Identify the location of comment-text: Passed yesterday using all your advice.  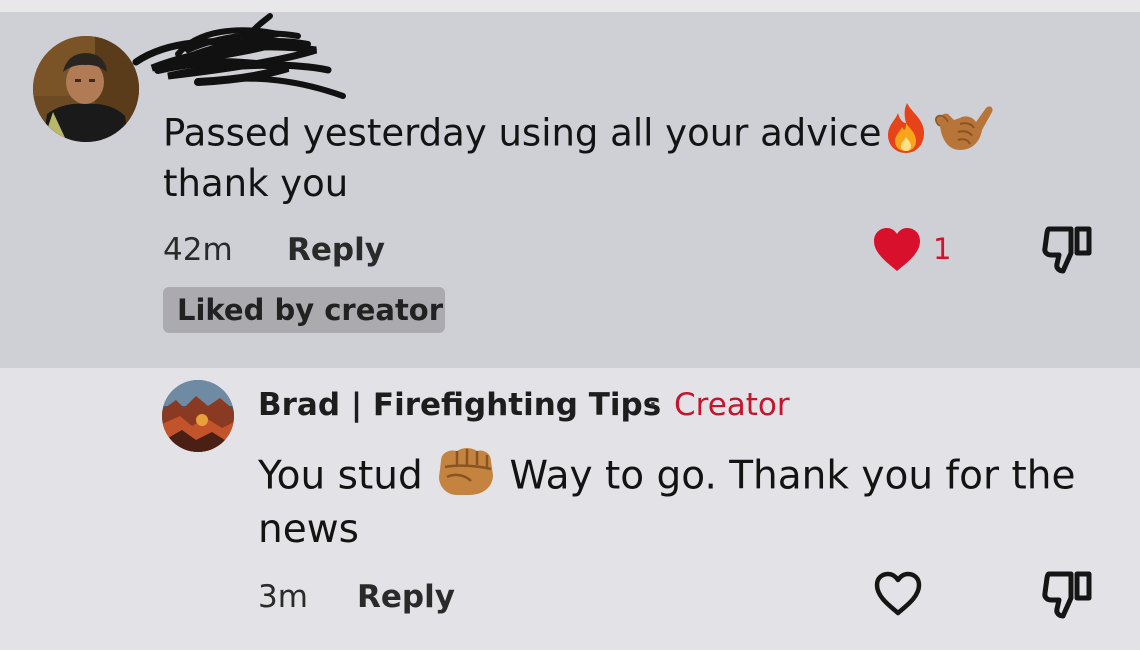
(522, 133).